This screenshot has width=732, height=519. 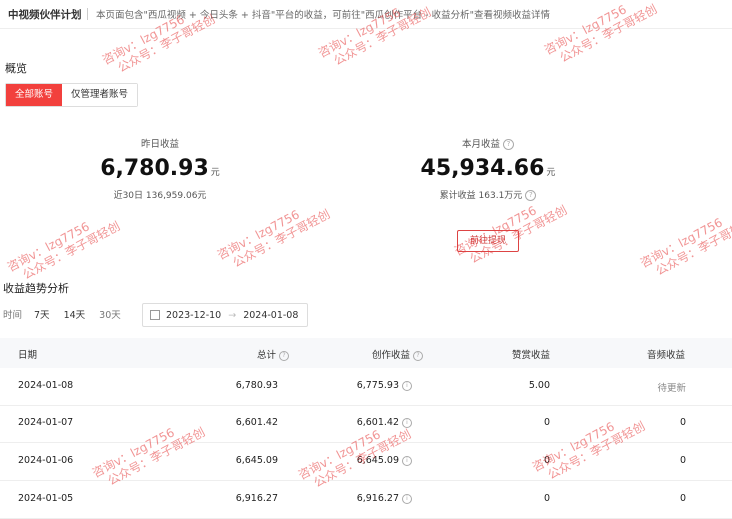 I want to click on withdraw-button: 前往提现, so click(x=488, y=241).